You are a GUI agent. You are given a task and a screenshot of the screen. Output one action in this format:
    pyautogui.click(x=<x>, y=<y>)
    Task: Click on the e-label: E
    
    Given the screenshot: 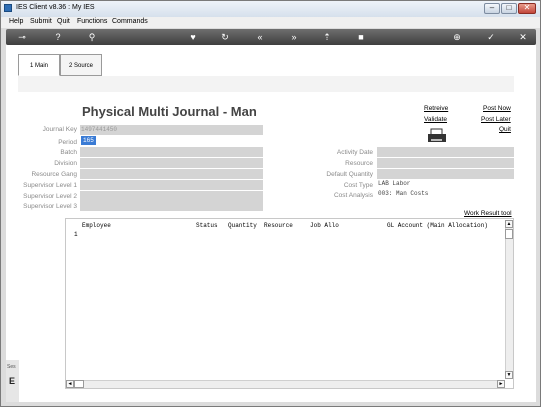 What is the action you would take?
    pyautogui.click(x=12, y=381)
    